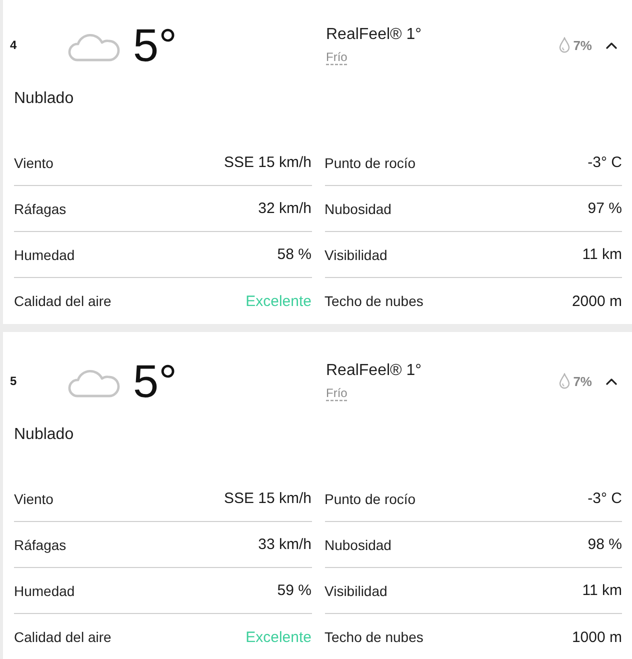  Describe the element at coordinates (285, 208) in the screenshot. I see `detail-value: 32 km/h` at that location.